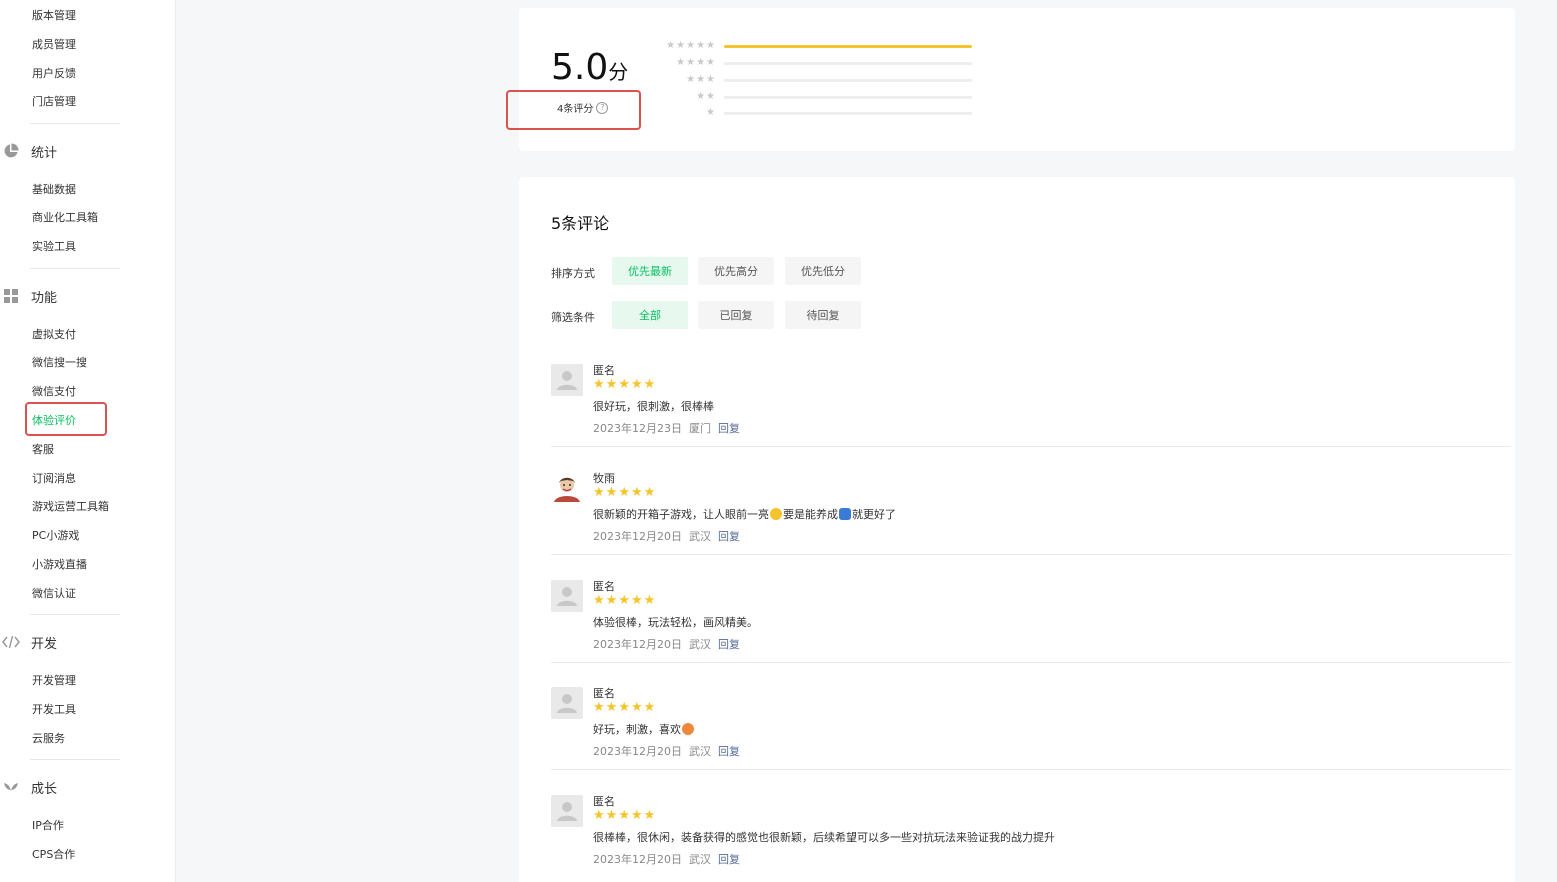 The height and width of the screenshot is (882, 1557). I want to click on star-label-5: ★ ★ ★ ★ ★, so click(690, 45).